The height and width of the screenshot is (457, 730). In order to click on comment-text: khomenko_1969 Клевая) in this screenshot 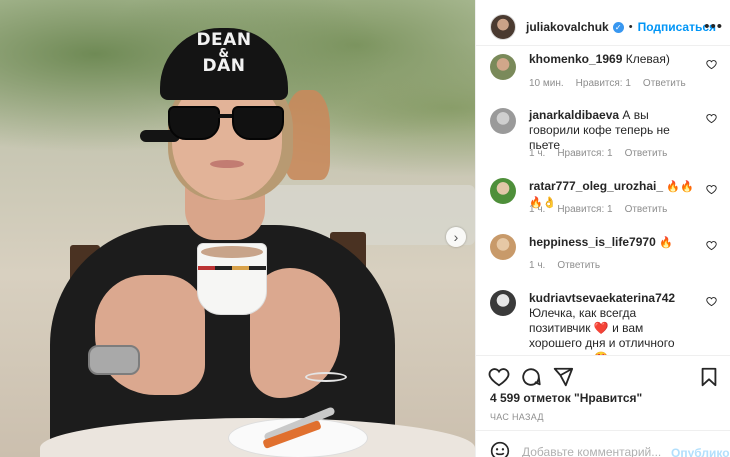, I will do `click(614, 59)`.